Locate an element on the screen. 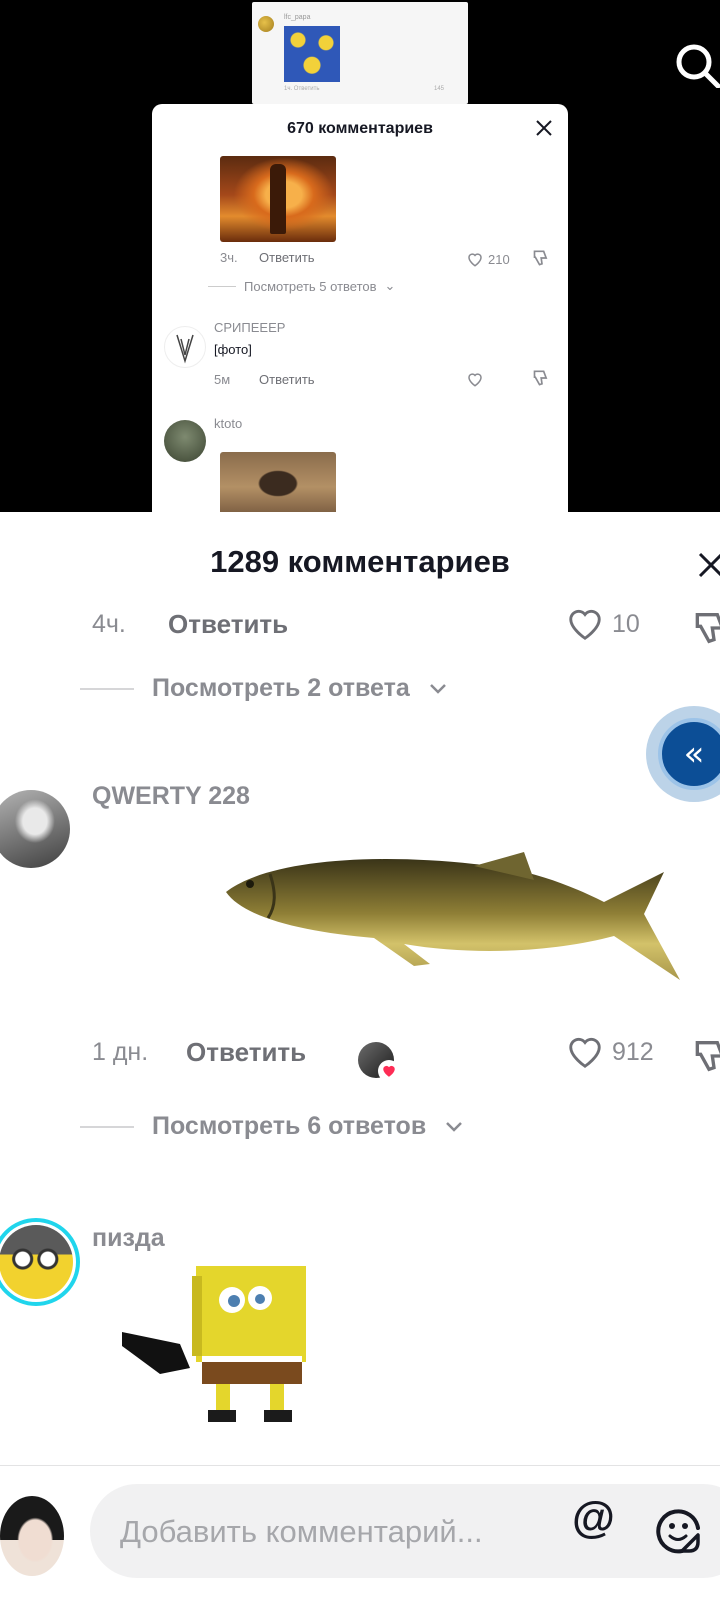  comment-time: 1 дн. is located at coordinates (120, 1052).